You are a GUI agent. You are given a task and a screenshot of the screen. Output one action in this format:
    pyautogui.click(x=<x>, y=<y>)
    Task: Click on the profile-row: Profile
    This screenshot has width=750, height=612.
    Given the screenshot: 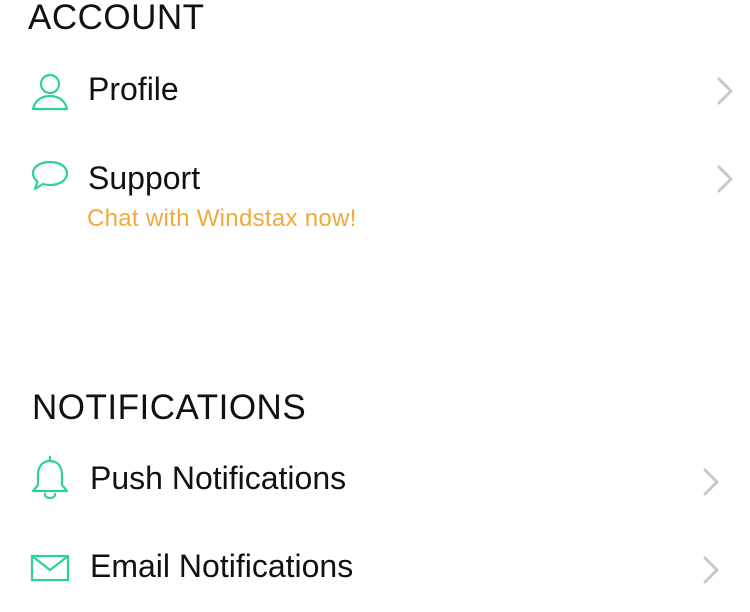 What is the action you would take?
    pyautogui.click(x=375, y=91)
    